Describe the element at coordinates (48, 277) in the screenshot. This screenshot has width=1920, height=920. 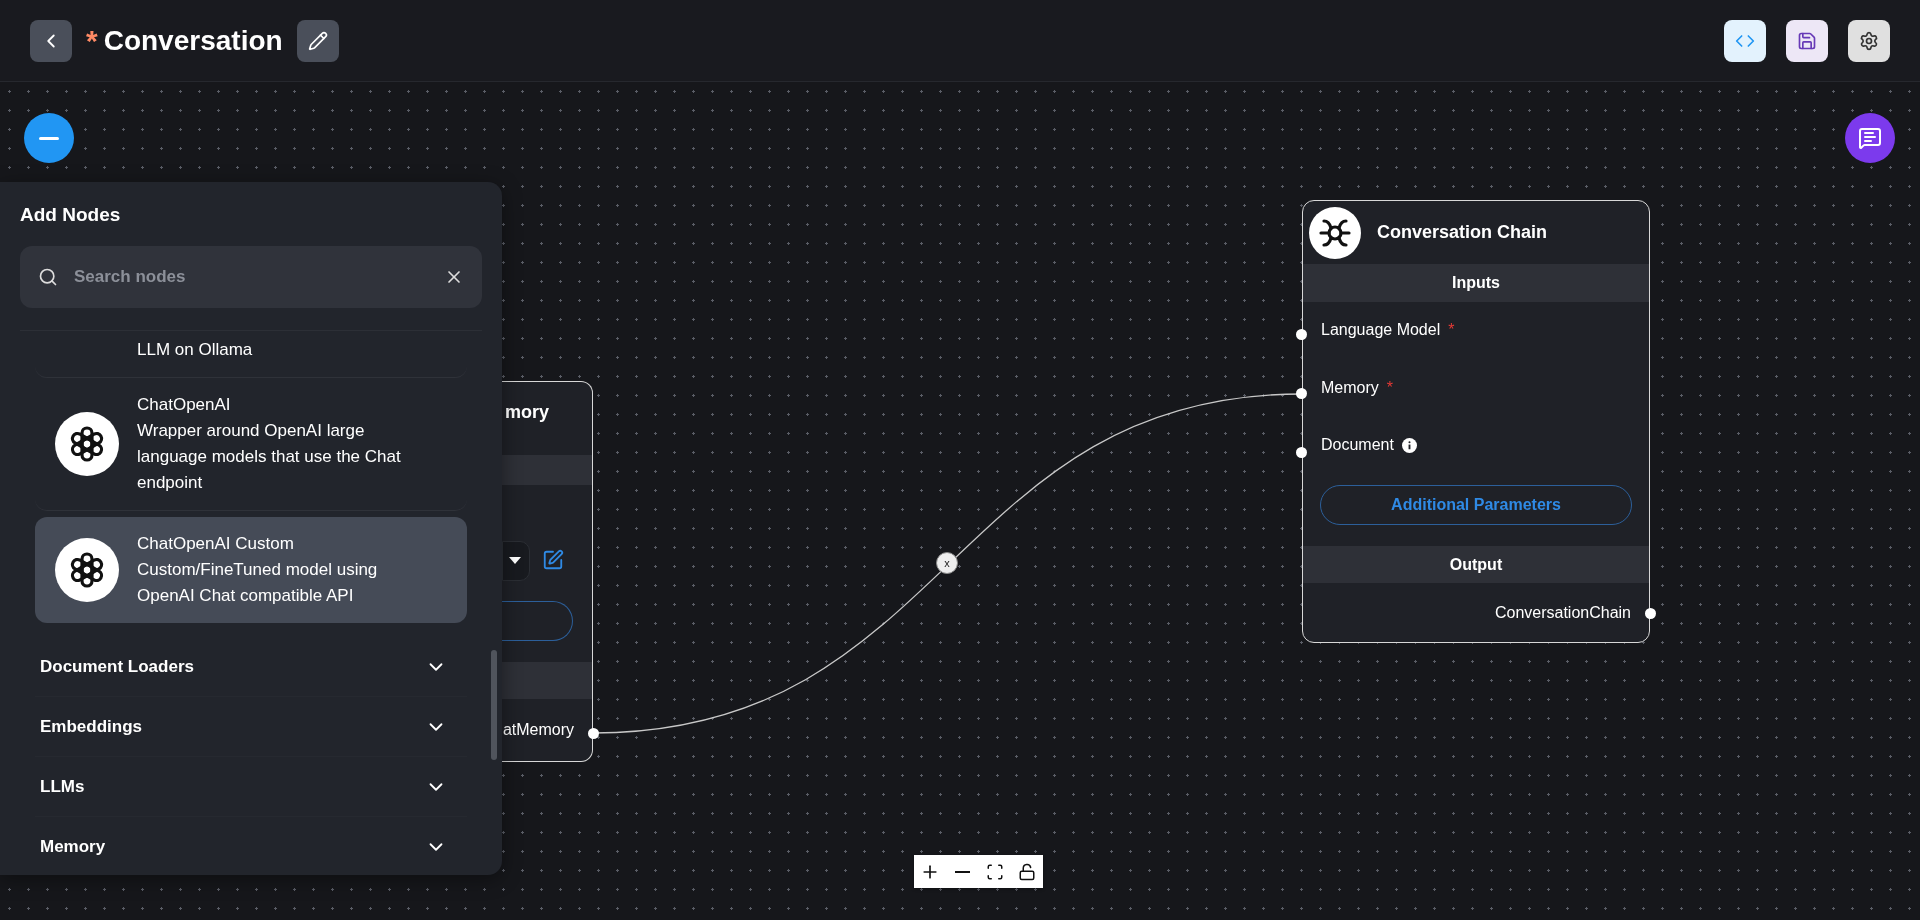
I see `search-icon` at that location.